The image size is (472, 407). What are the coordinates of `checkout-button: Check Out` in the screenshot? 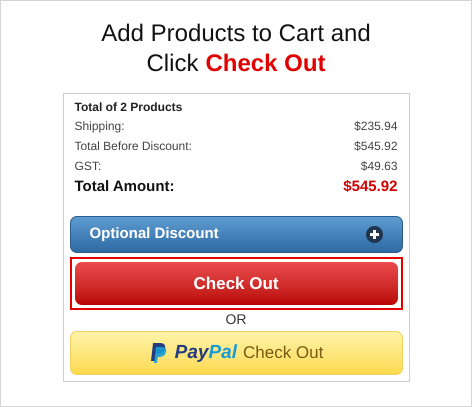 It's located at (236, 283).